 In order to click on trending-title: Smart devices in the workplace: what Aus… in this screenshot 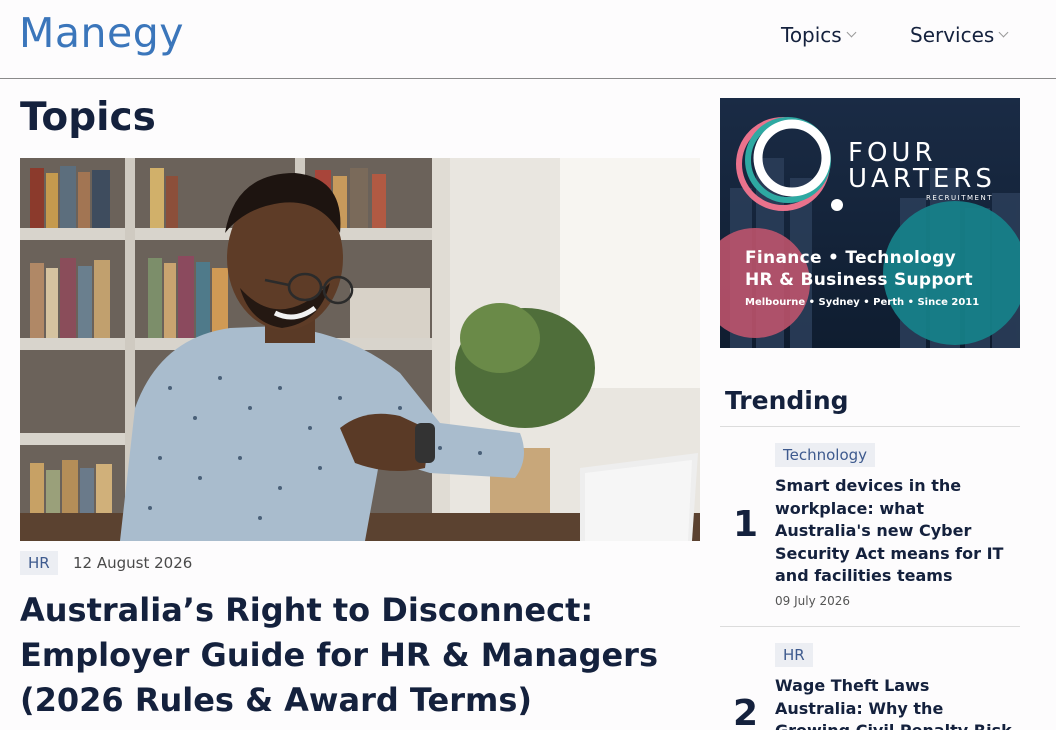, I will do `click(897, 531)`.